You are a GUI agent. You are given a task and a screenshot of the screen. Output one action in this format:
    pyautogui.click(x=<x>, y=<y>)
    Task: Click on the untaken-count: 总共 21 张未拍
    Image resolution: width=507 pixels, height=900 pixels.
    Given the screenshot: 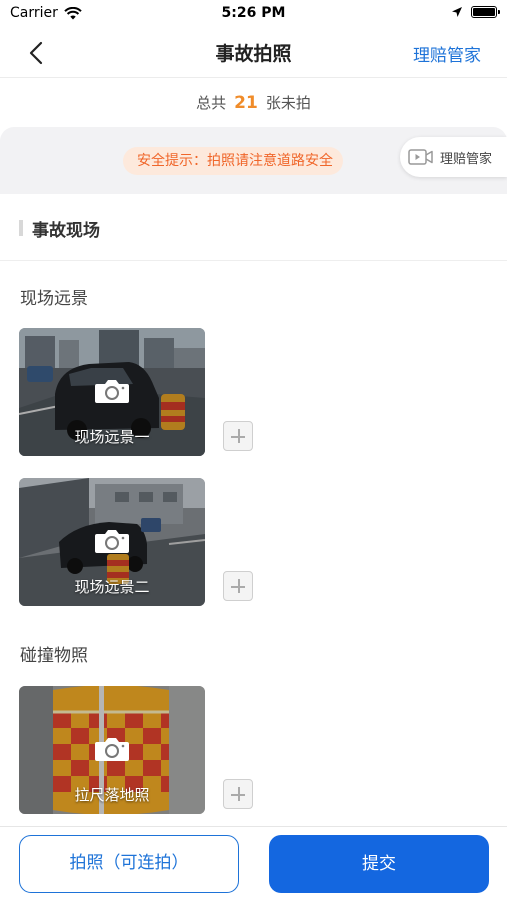 What is the action you would take?
    pyautogui.click(x=253, y=103)
    